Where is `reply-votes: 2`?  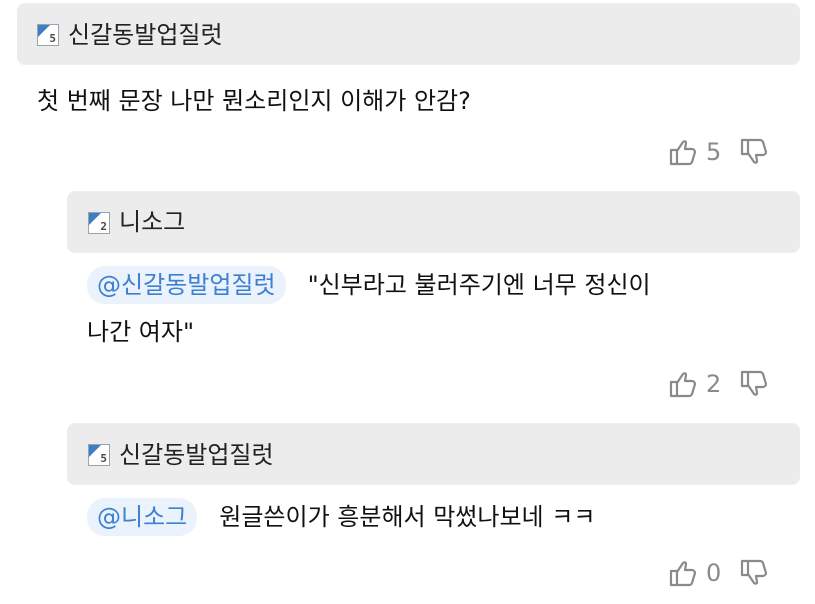
reply-votes: 2 is located at coordinates (718, 384).